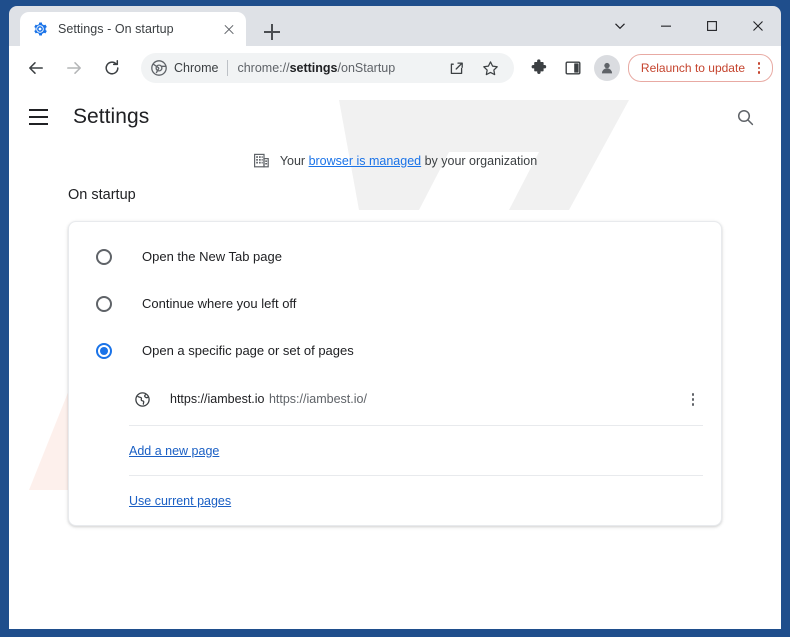 This screenshot has height=637, width=790. I want to click on share-icon, so click(457, 68).